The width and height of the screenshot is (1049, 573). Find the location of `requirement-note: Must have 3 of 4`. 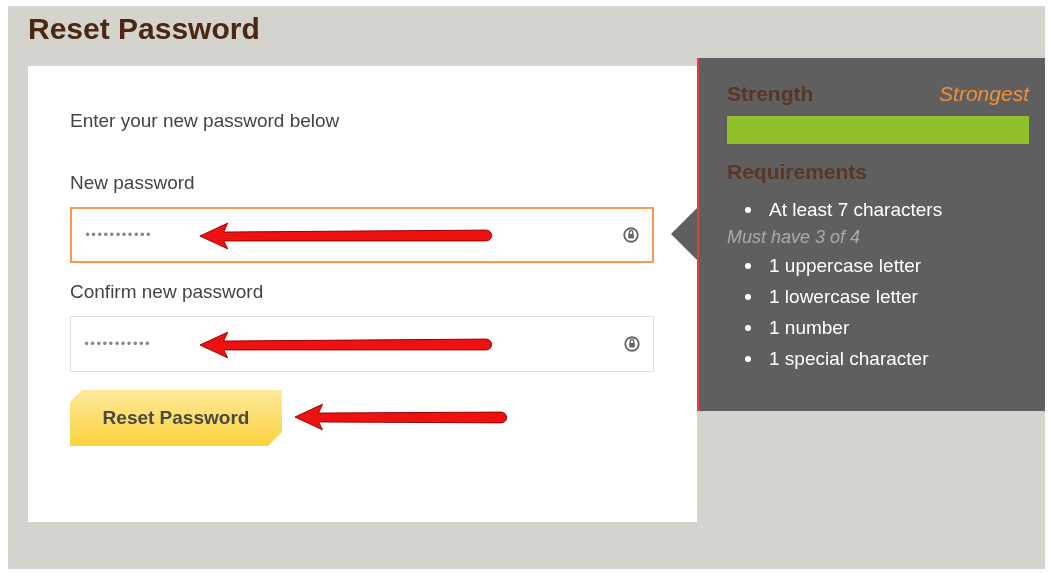

requirement-note: Must have 3 of 4 is located at coordinates (794, 237).